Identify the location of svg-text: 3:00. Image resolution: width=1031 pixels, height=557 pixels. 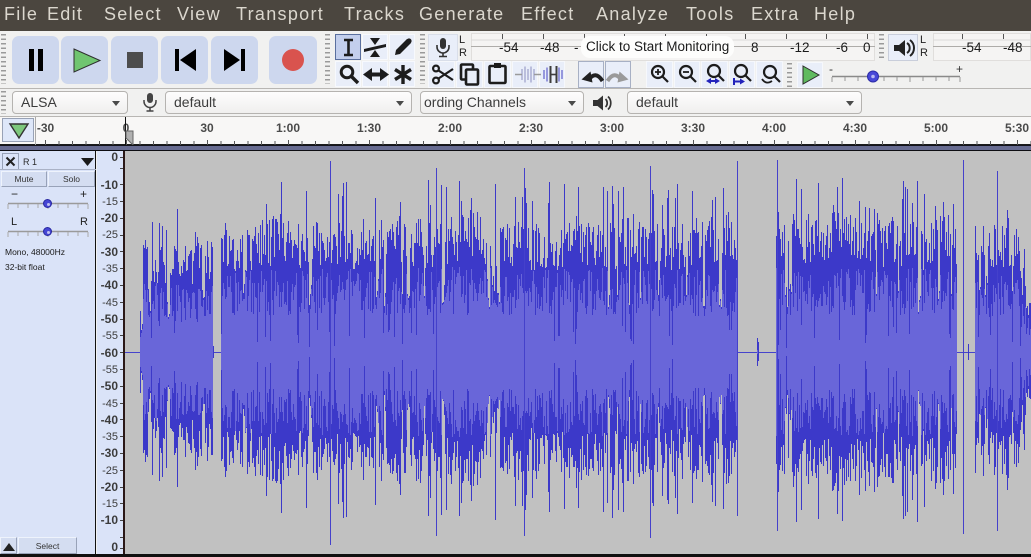
(612, 128).